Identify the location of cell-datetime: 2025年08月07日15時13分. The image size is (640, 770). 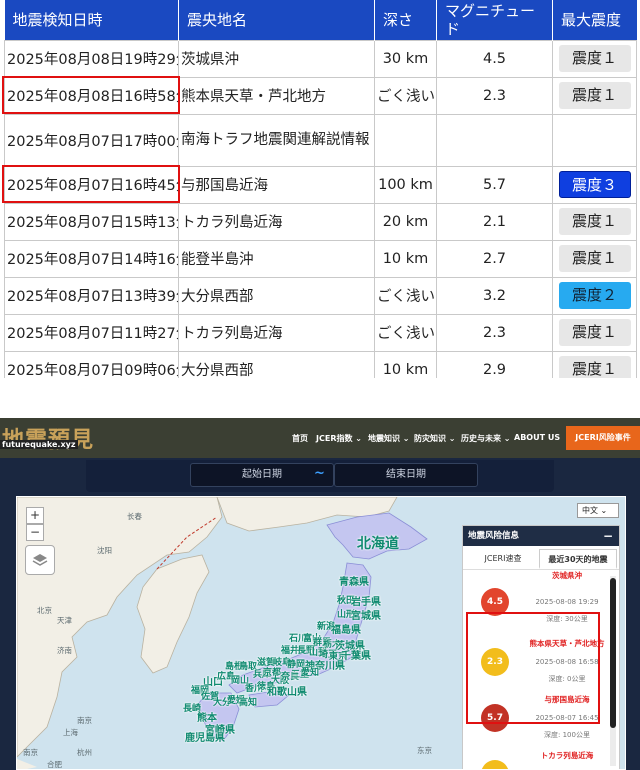
(91, 221).